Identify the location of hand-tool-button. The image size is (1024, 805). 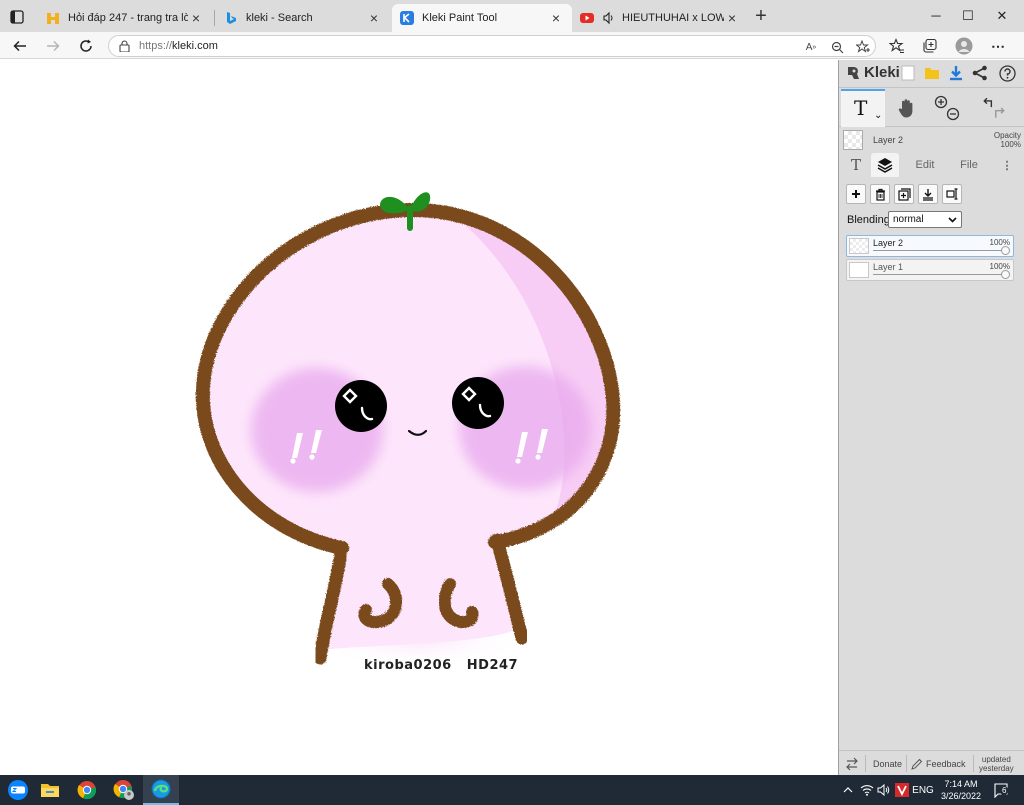
(907, 108).